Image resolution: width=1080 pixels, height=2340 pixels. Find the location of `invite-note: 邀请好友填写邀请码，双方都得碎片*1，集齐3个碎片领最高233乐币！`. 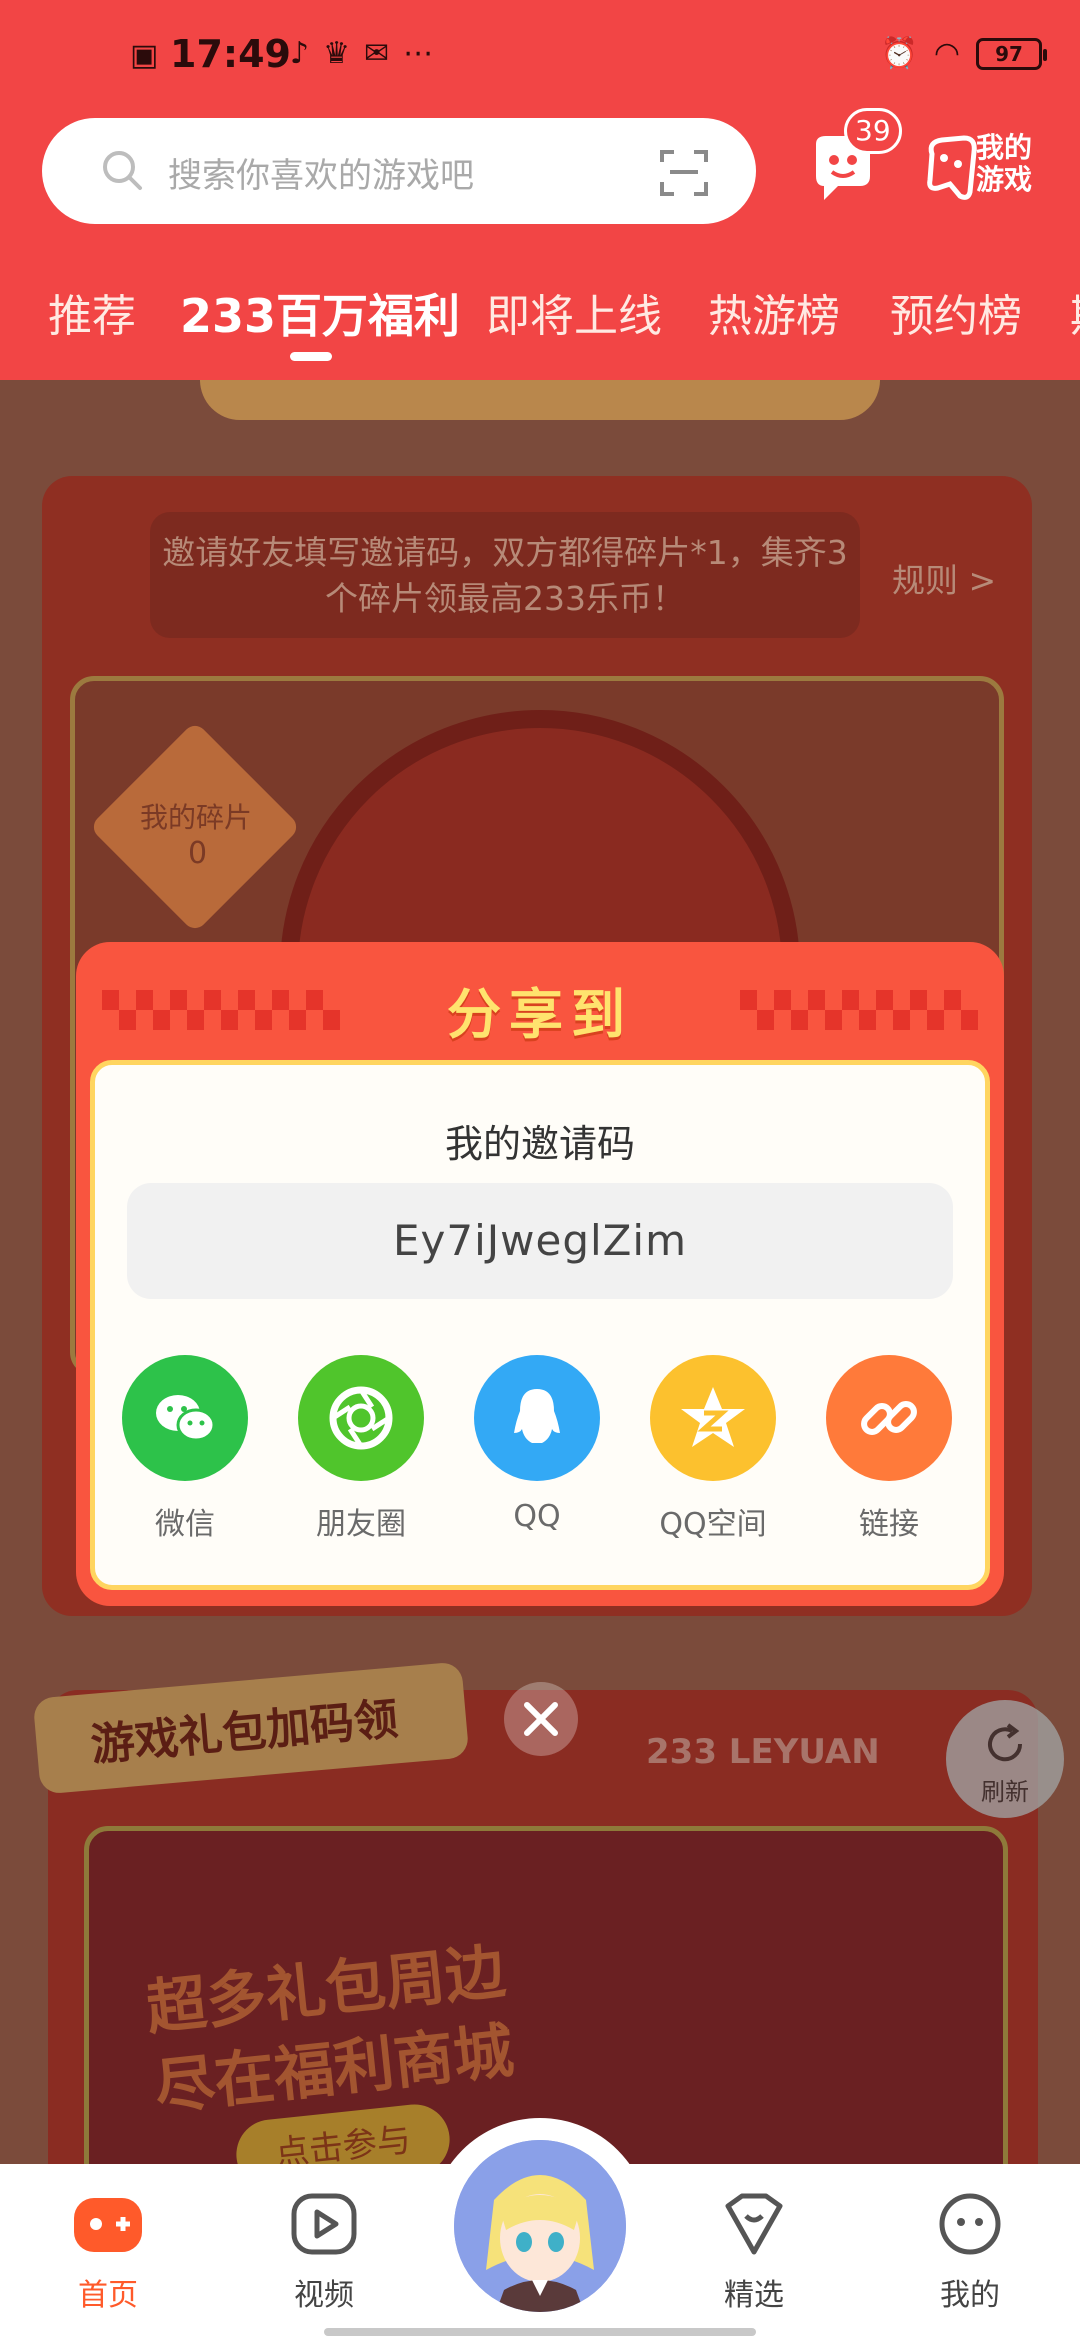

invite-note: 邀请好友填写邀请码，双方都得碎片*1，集齐3个碎片领最高233乐币！ is located at coordinates (505, 575).